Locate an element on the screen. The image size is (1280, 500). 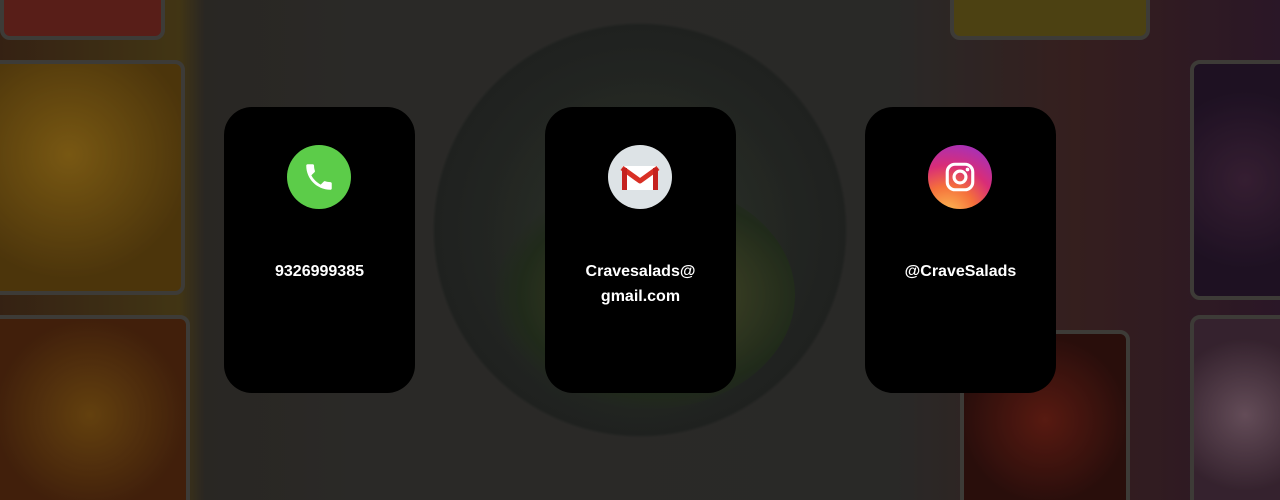
gmail-icon is located at coordinates (640, 177).